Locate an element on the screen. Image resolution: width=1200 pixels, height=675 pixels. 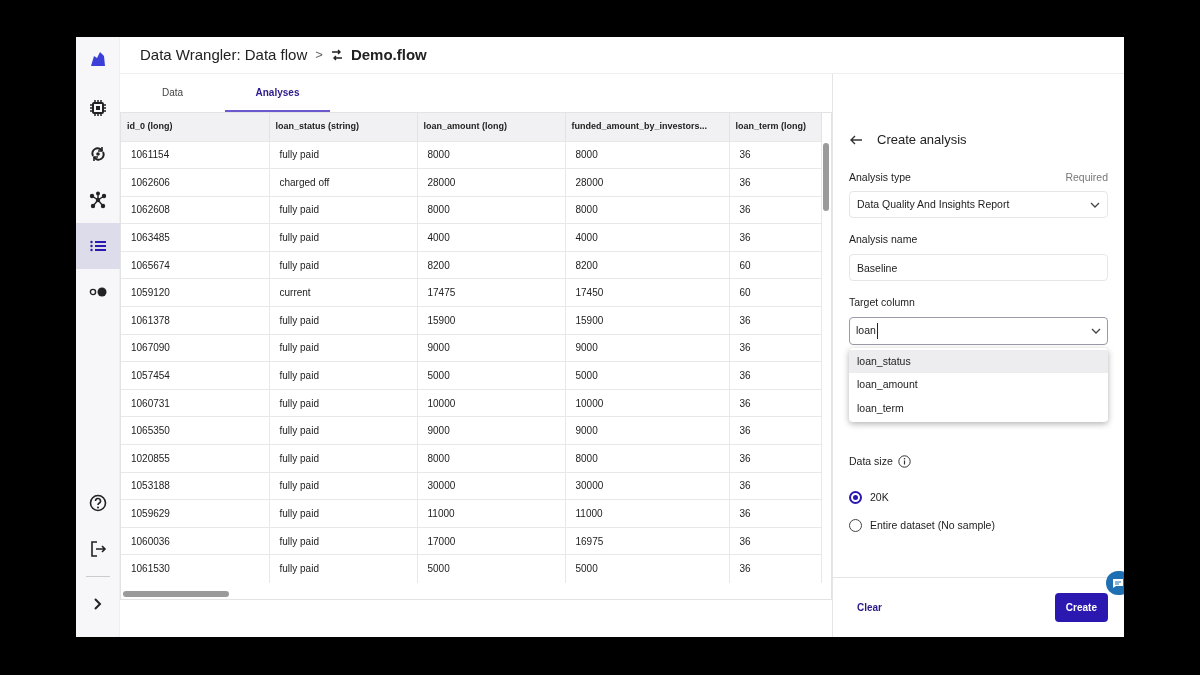
column-header: loan_term (long) is located at coordinates (775, 127).